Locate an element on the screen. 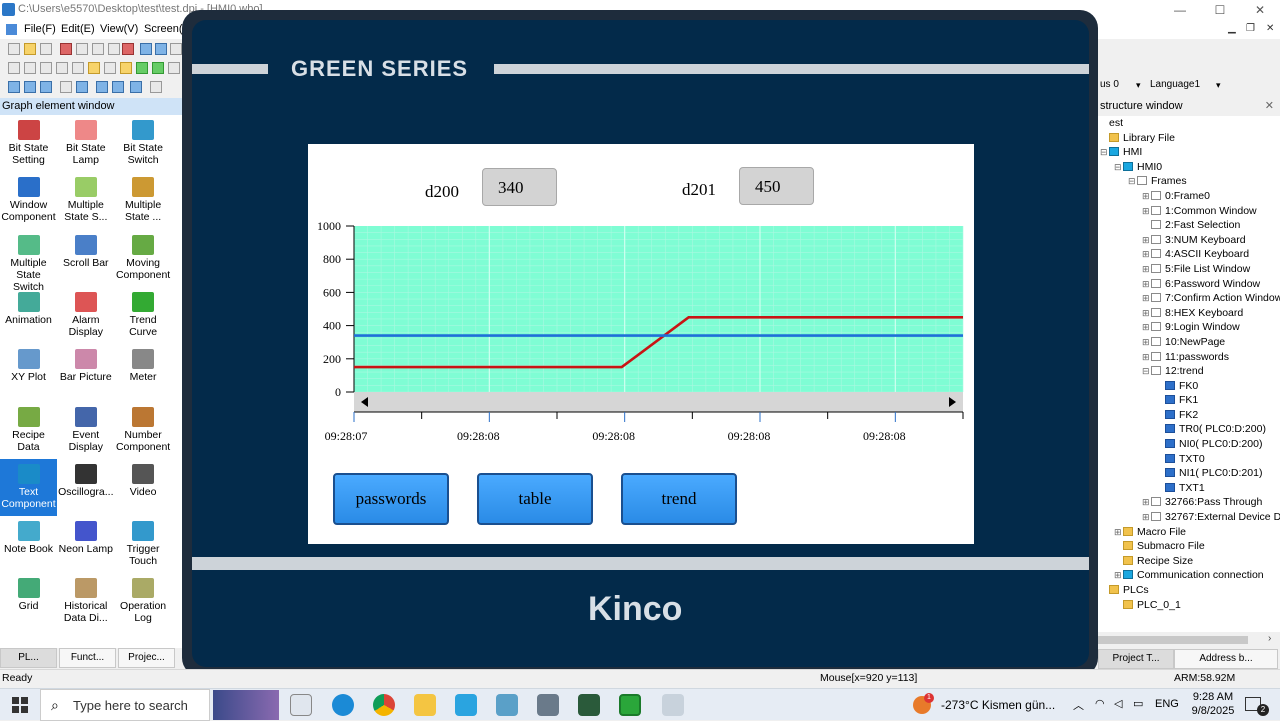  close-button: ✕ is located at coordinates (1260, 10).